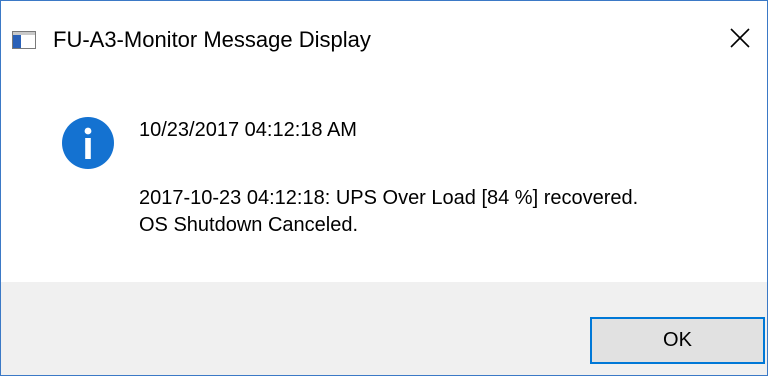 This screenshot has width=768, height=376. Describe the element at coordinates (212, 39) in the screenshot. I see `window-title: FU-A3-Monitor Message Display` at that location.